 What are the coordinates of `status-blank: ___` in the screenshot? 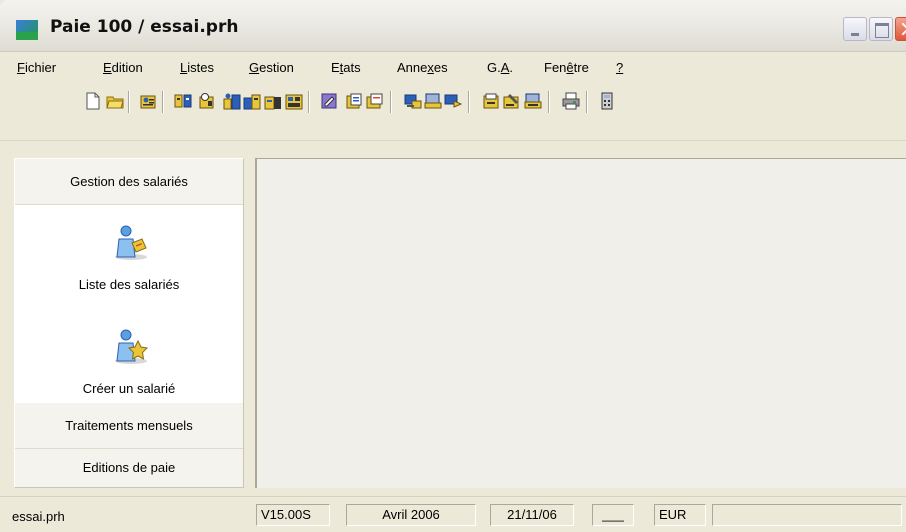 It's located at (613, 515).